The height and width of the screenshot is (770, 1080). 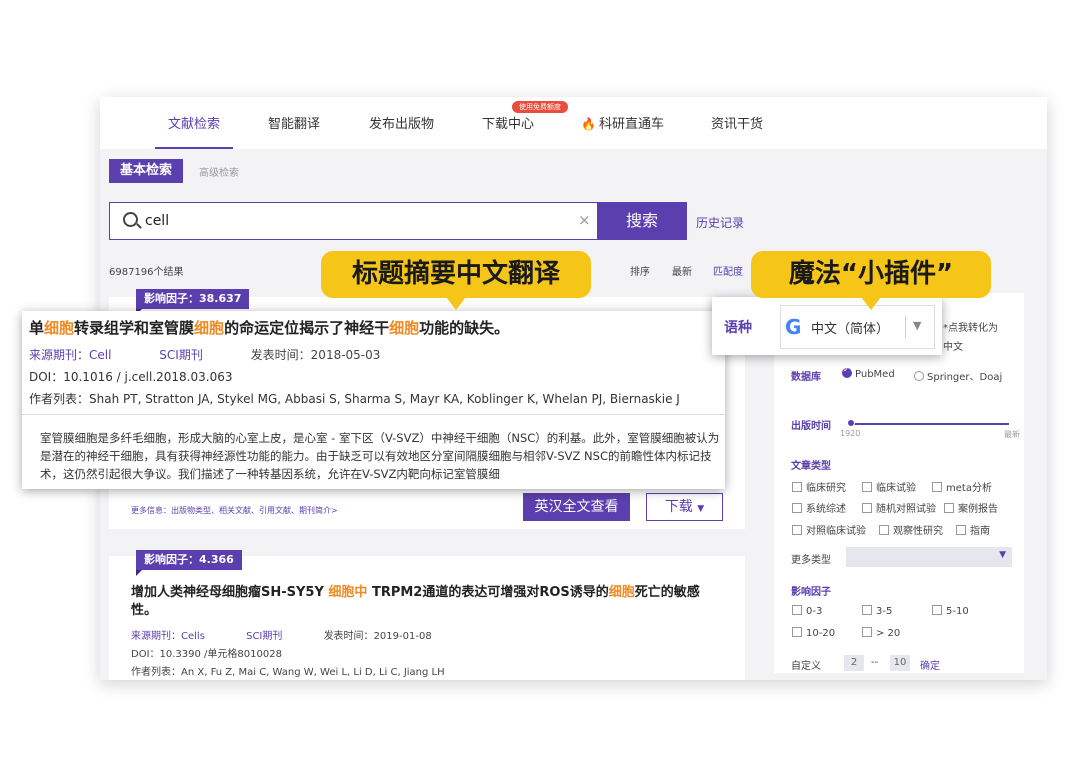 I want to click on pub-time-min: 1920, so click(x=850, y=433).